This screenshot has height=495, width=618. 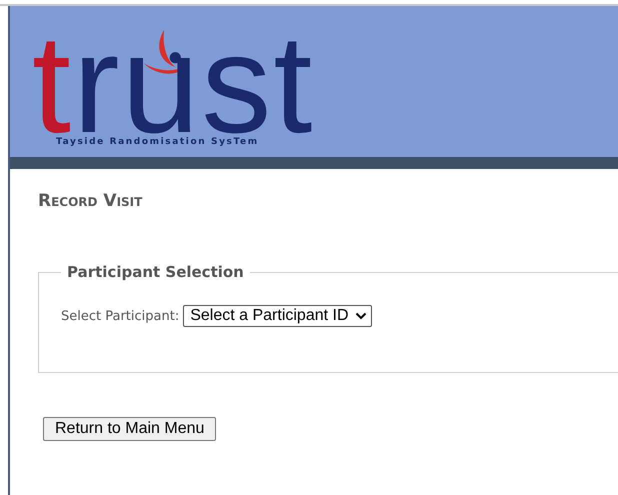 What do you see at coordinates (91, 201) in the screenshot?
I see `page-title: Record Visit` at bounding box center [91, 201].